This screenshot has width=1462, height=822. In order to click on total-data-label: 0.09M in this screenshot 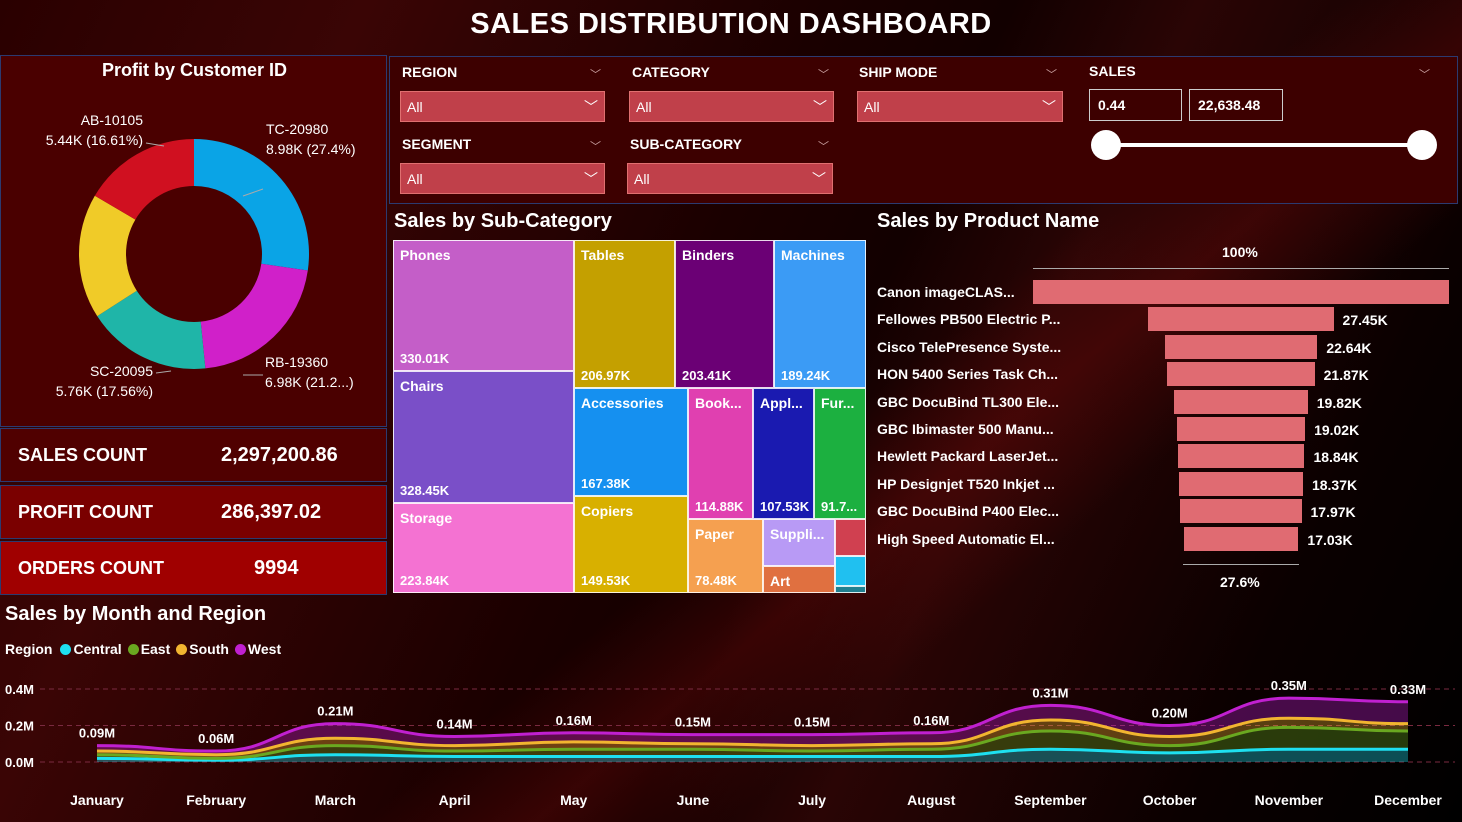, I will do `click(97, 733)`.